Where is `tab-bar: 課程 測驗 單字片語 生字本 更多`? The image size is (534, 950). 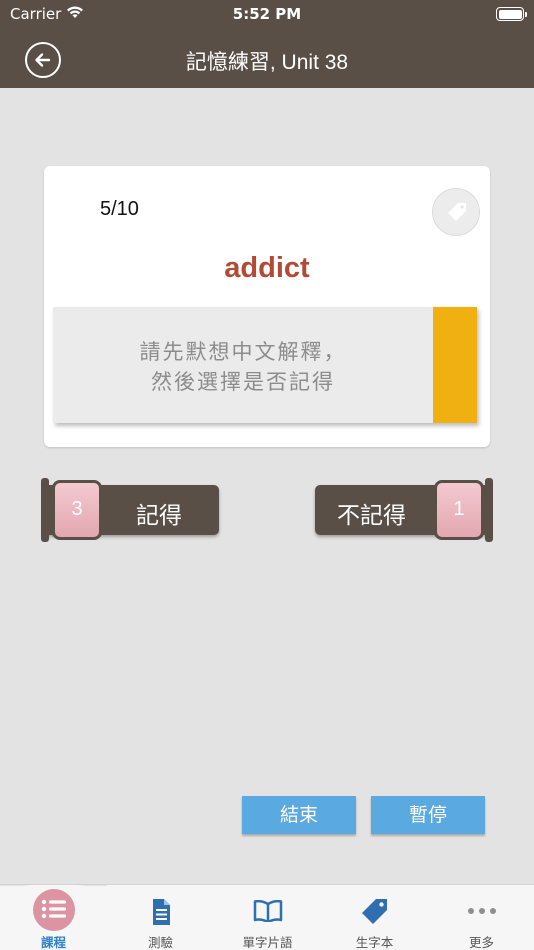
tab-bar: 課程 測驗 單字片語 生字本 更多 is located at coordinates (267, 917).